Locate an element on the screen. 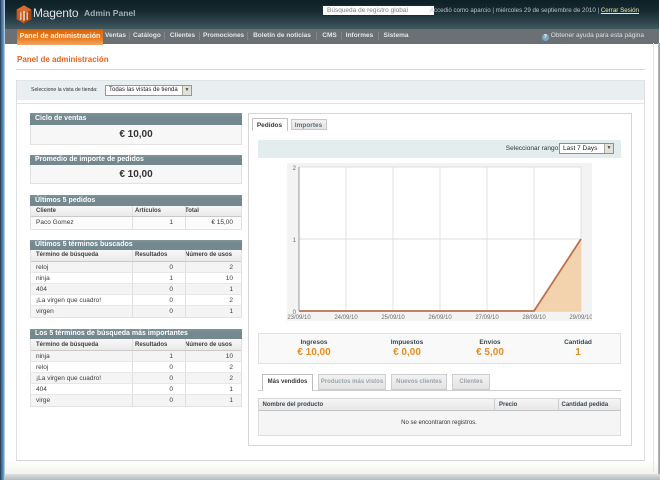 The width and height of the screenshot is (660, 480). svg-text: 25/09/10 is located at coordinates (393, 318).